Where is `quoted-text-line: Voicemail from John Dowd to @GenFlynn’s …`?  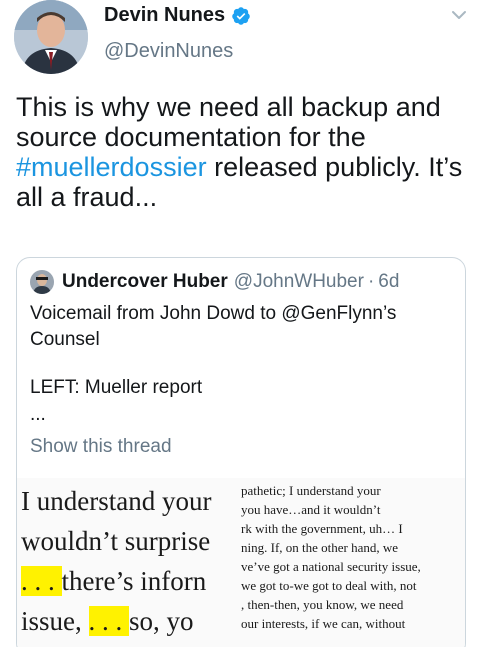
quoted-text-line: Voicemail from John Dowd to @GenFlynn’s … is located at coordinates (213, 326).